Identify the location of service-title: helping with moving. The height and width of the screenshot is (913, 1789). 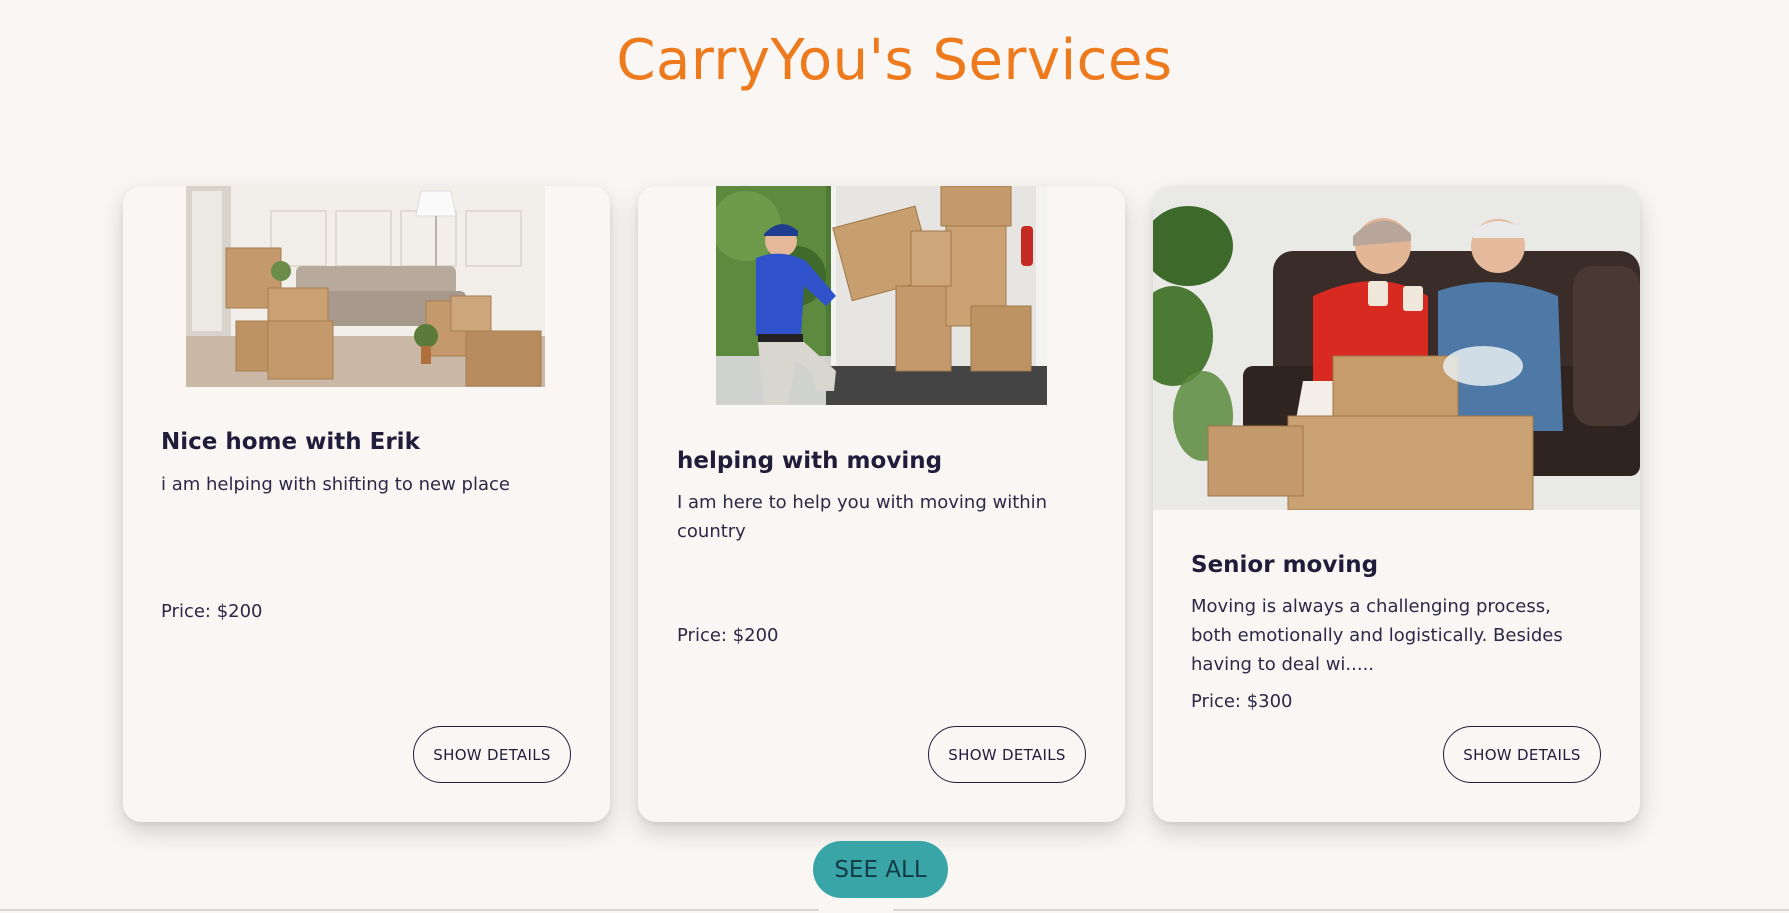
(810, 461).